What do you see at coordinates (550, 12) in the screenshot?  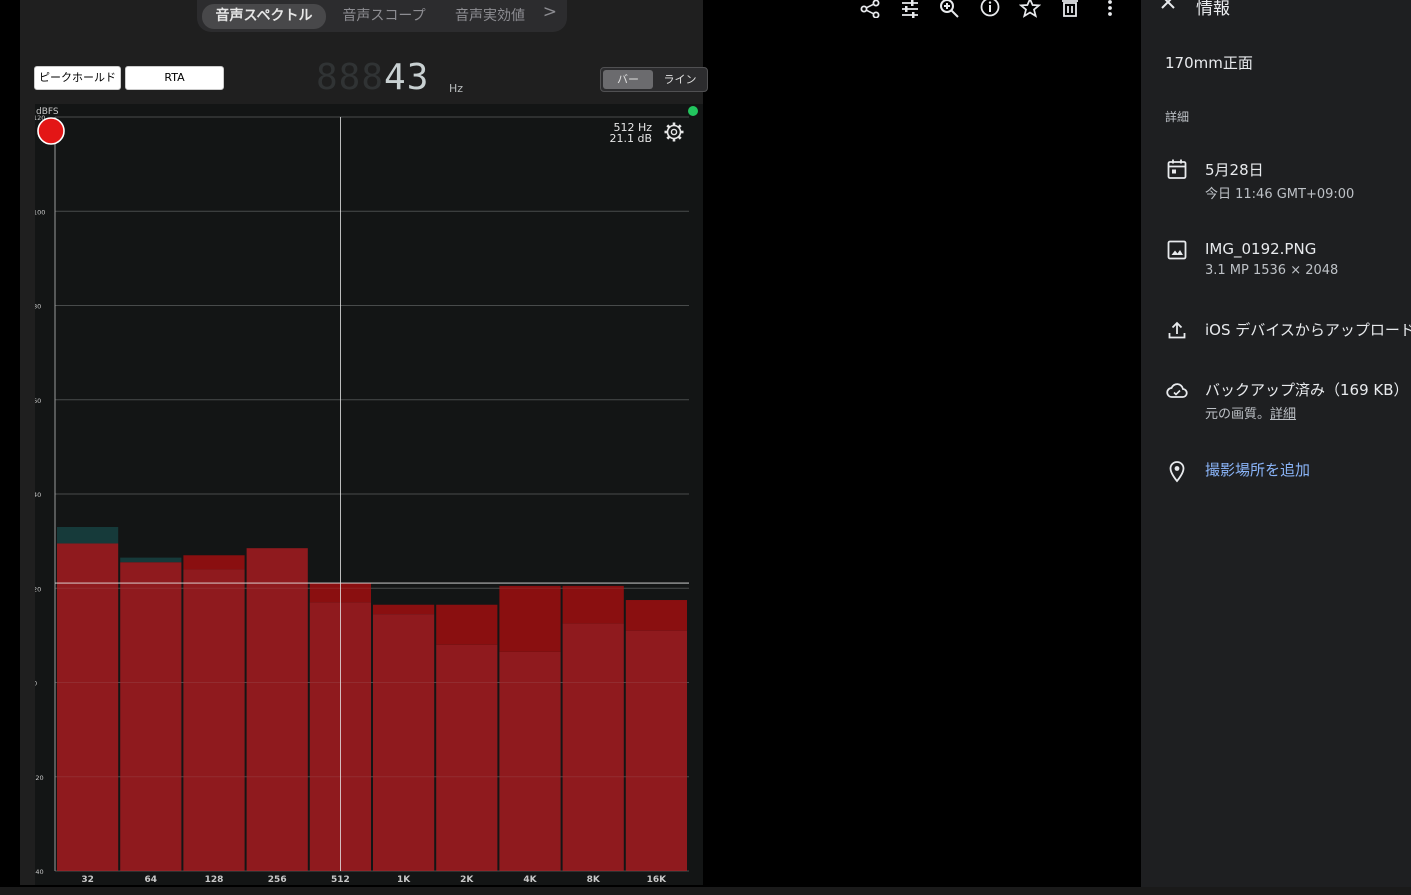 I see `chevron-right-icon: >` at bounding box center [550, 12].